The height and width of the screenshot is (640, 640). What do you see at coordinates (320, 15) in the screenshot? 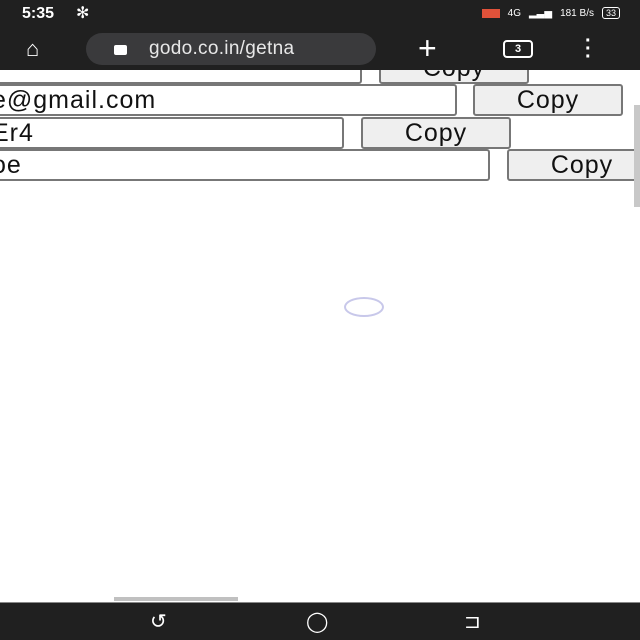
I see `status-bar: 5:35 ✻ 4G ▂▃▅ 181 B/s 33` at bounding box center [320, 15].